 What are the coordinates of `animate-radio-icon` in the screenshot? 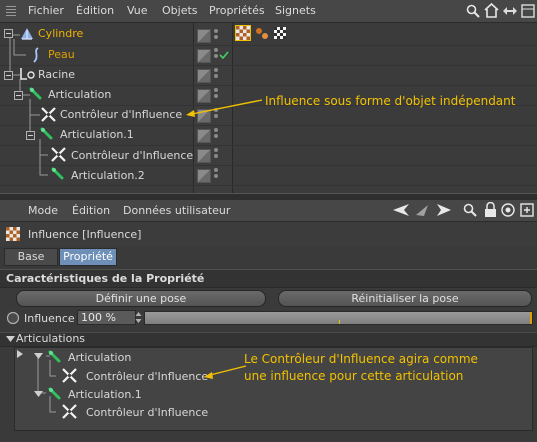 It's located at (13, 318).